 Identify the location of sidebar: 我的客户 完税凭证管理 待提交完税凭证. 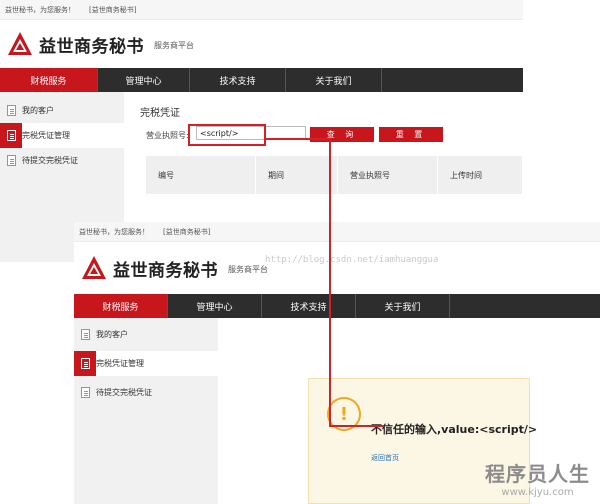
(146, 411).